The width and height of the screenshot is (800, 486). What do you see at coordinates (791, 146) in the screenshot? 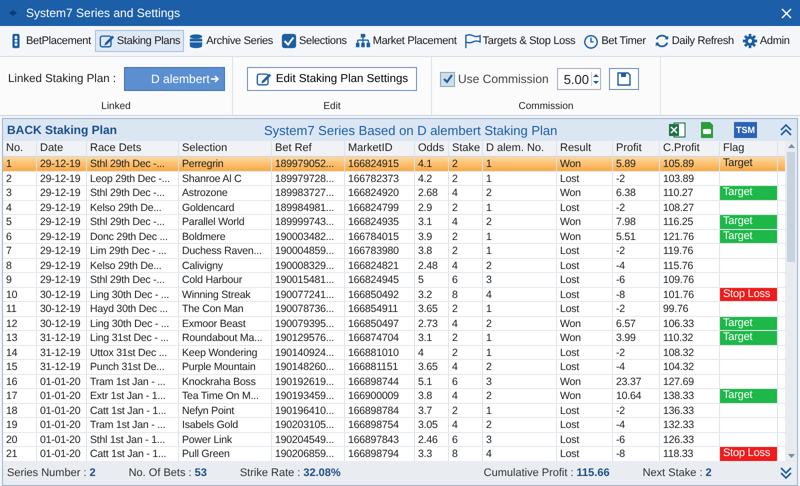
I see `scroll-up-icon` at bounding box center [791, 146].